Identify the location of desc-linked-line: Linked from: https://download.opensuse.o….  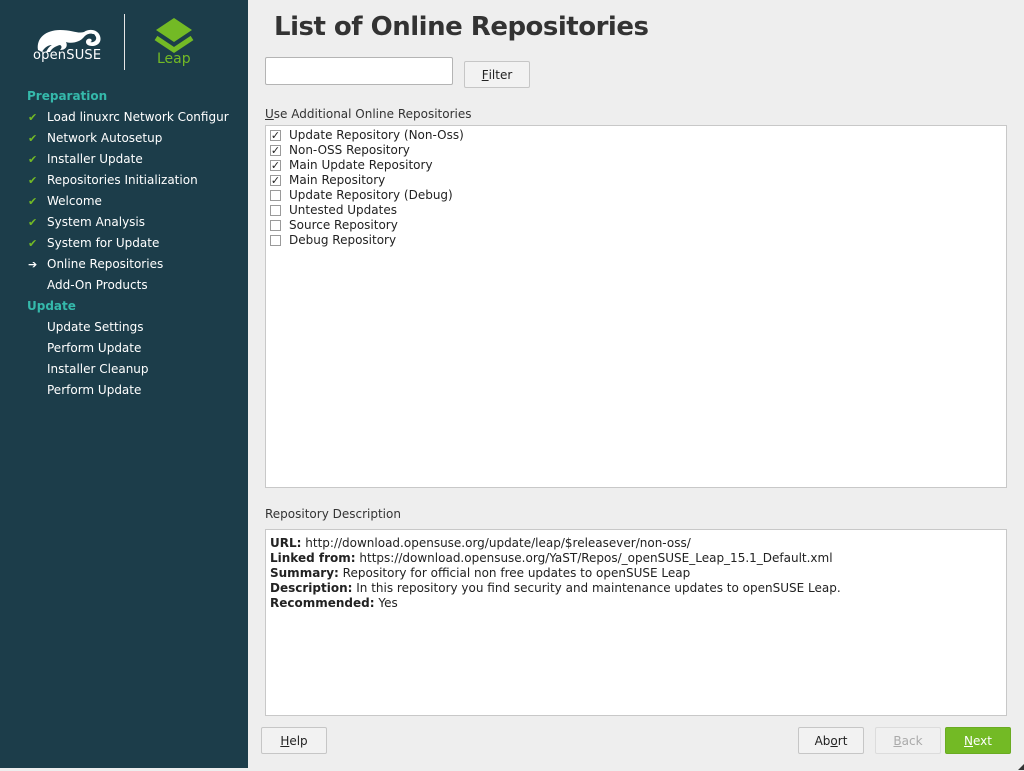
(636, 558).